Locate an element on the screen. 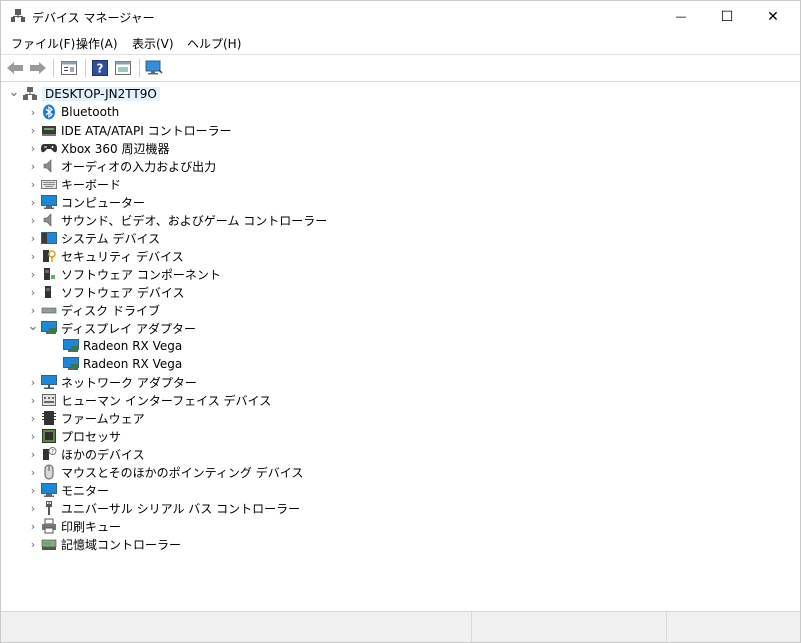  tree-item-label: キーボード is located at coordinates (91, 184).